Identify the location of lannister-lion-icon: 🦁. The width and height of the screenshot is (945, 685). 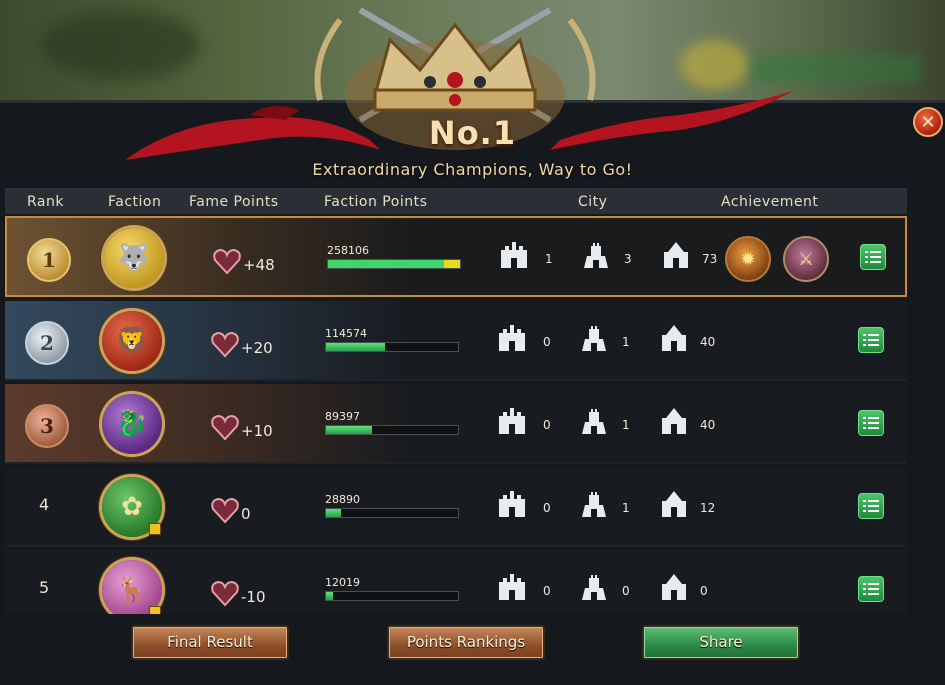
(132, 341).